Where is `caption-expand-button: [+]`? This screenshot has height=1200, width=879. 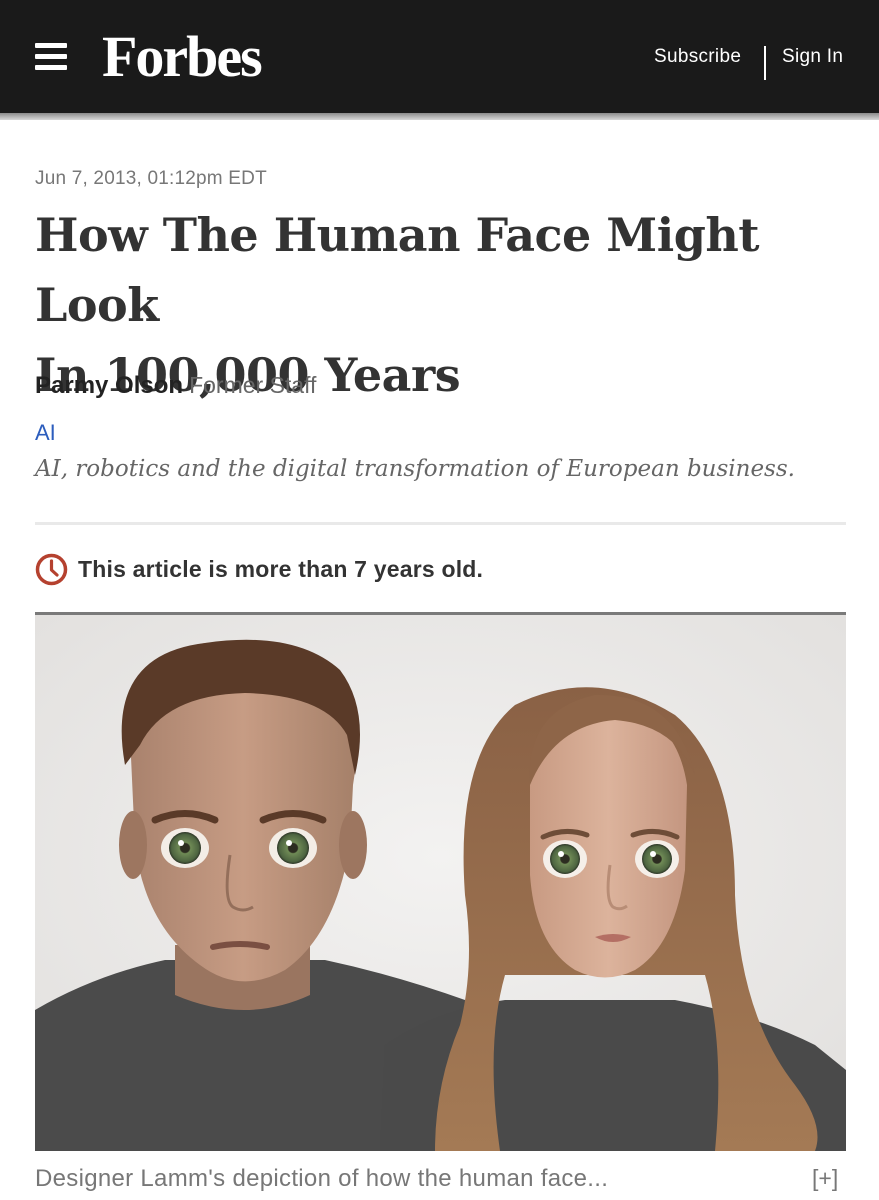 caption-expand-button: [+] is located at coordinates (825, 1178).